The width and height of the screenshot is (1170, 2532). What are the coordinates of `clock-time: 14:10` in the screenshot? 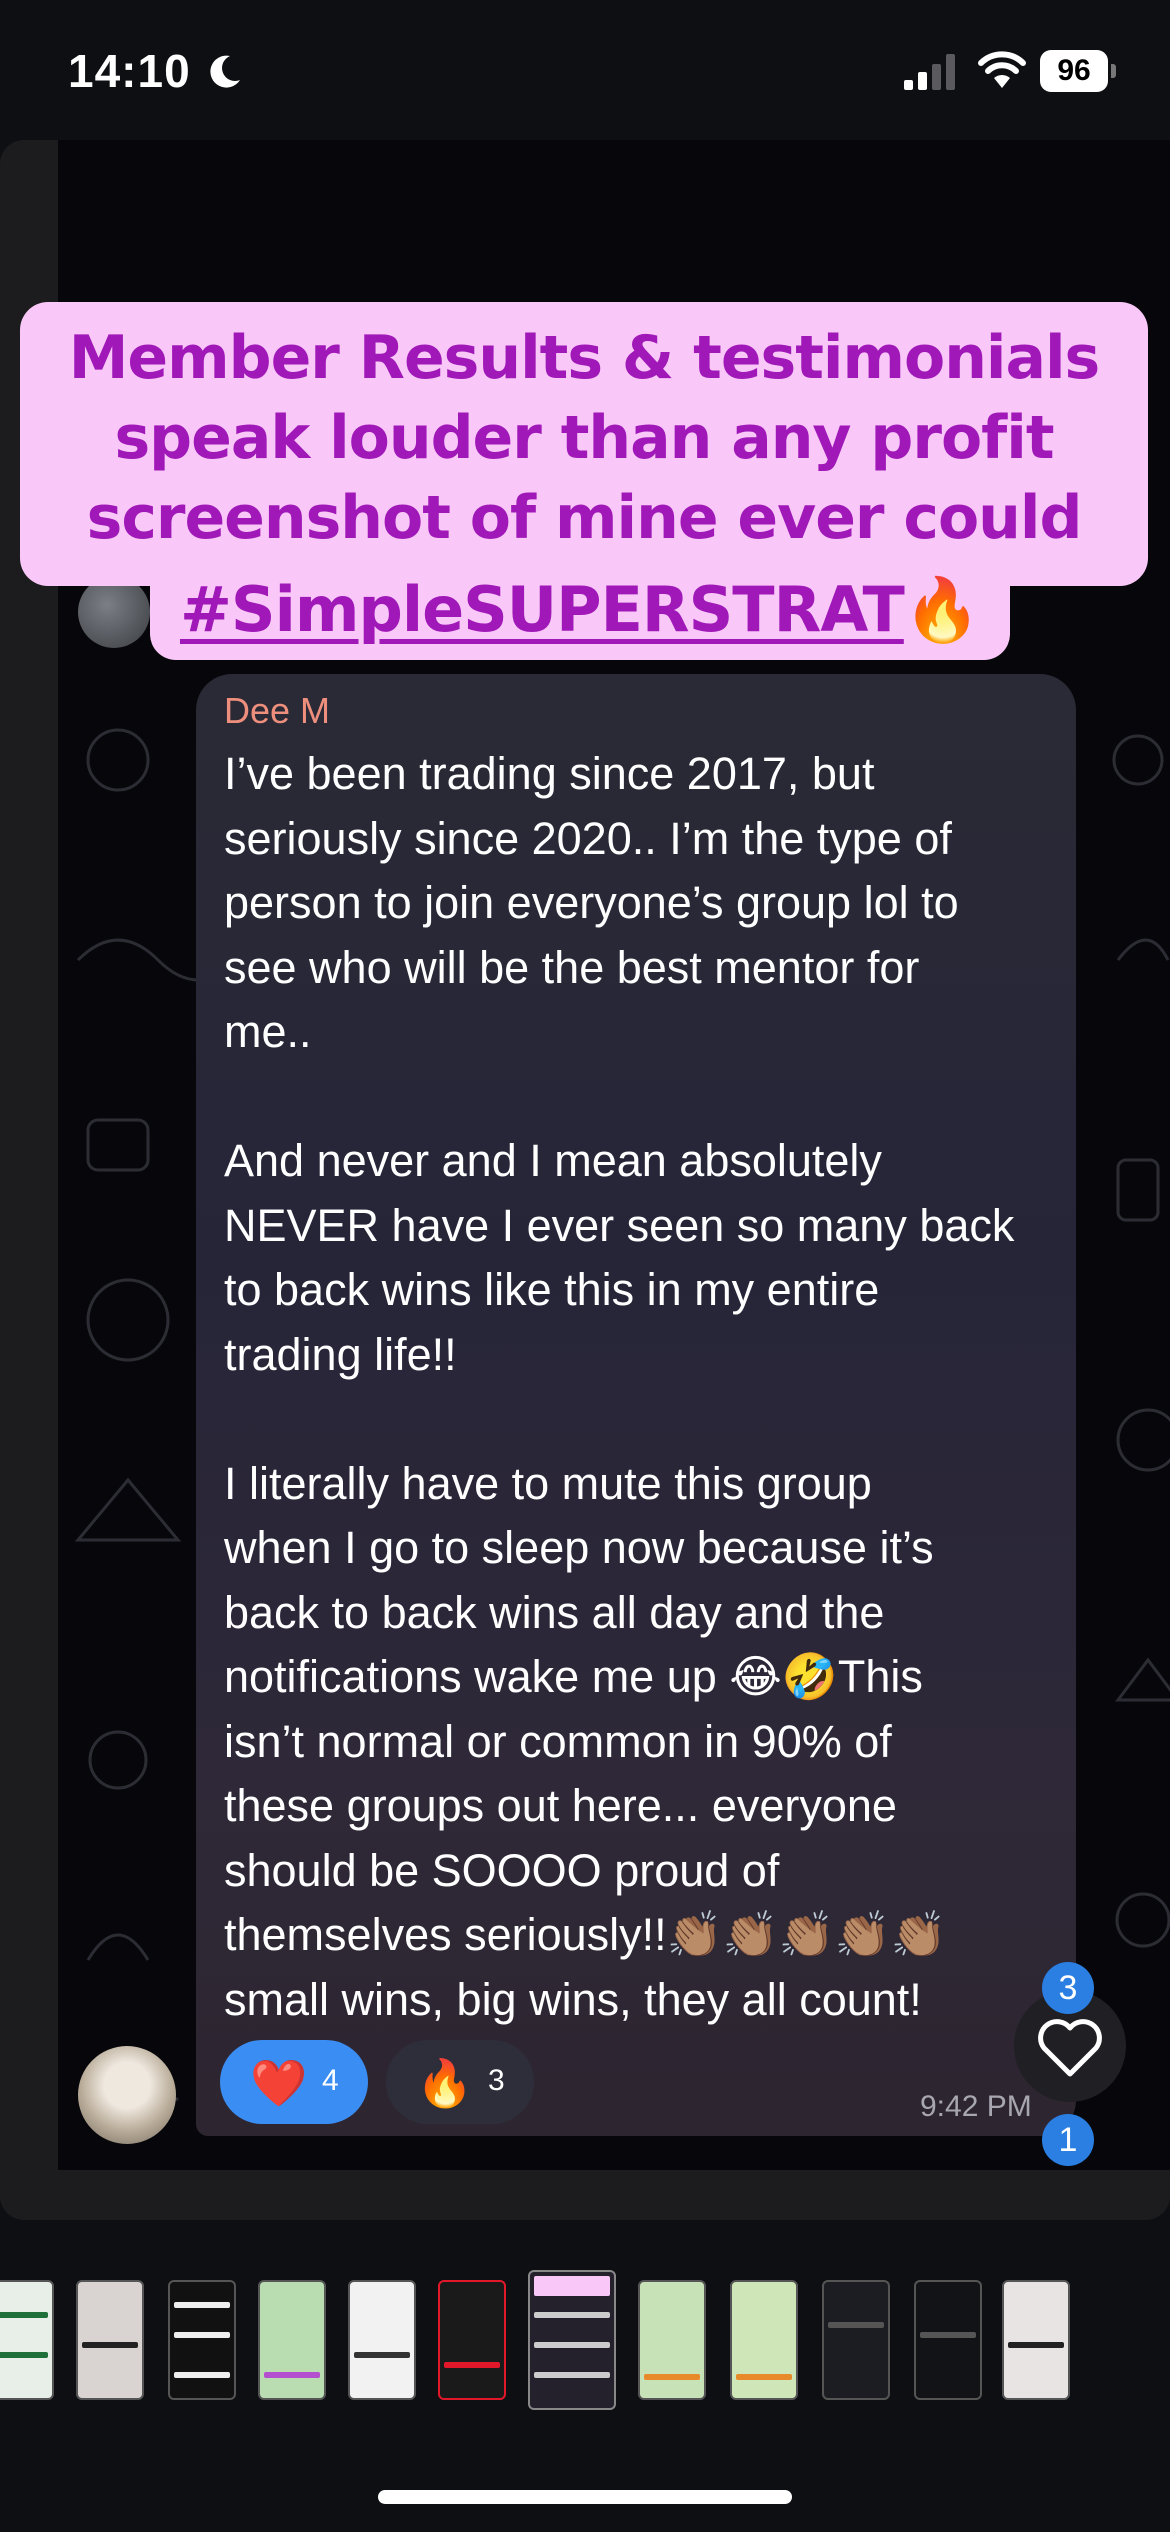 It's located at (129, 71).